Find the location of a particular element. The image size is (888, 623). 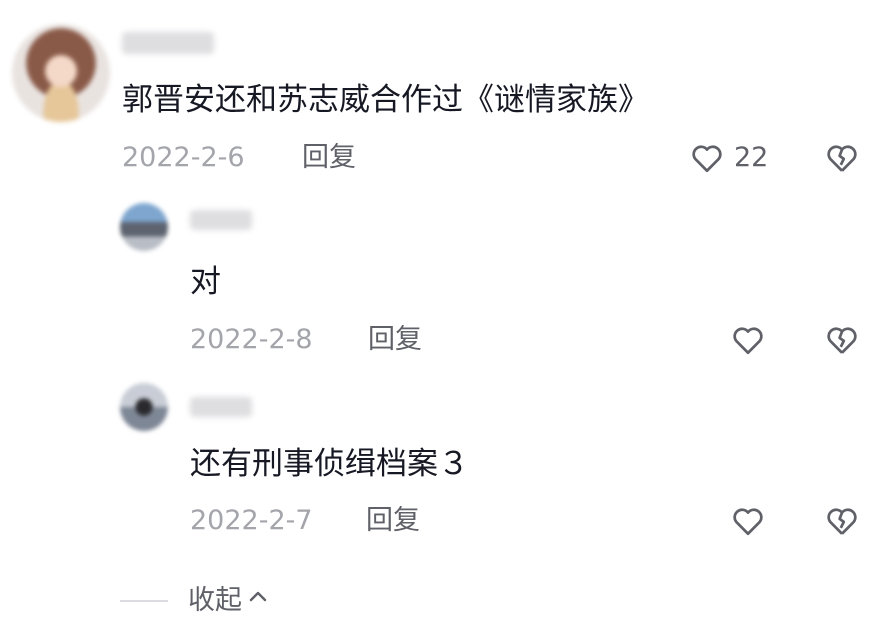

collapse-replies-button: 收起 is located at coordinates (229, 601).